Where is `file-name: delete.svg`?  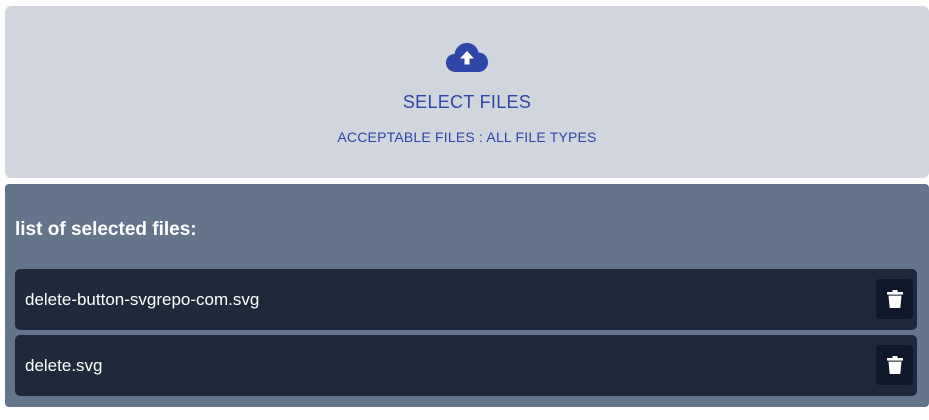 file-name: delete.svg is located at coordinates (64, 365).